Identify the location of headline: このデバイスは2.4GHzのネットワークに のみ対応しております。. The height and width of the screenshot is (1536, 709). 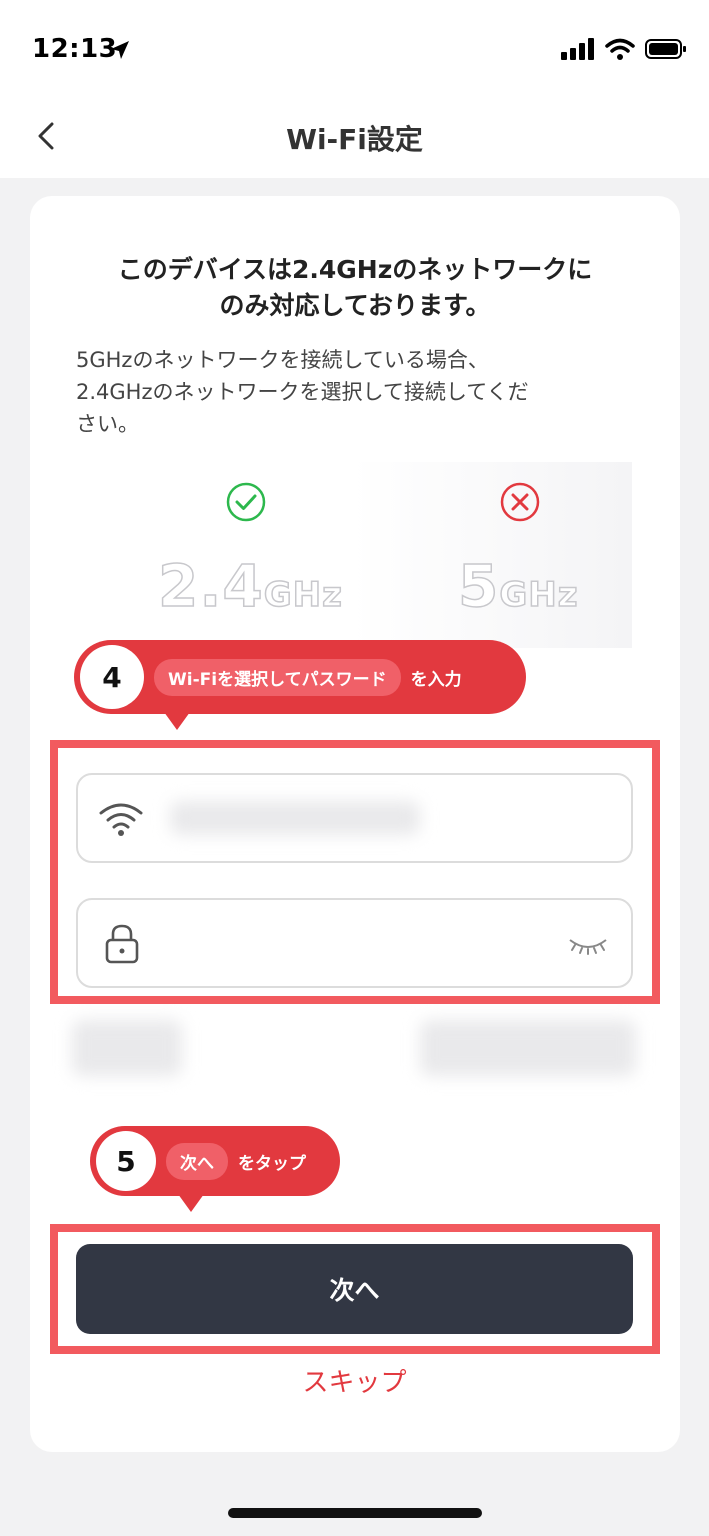
(355, 288).